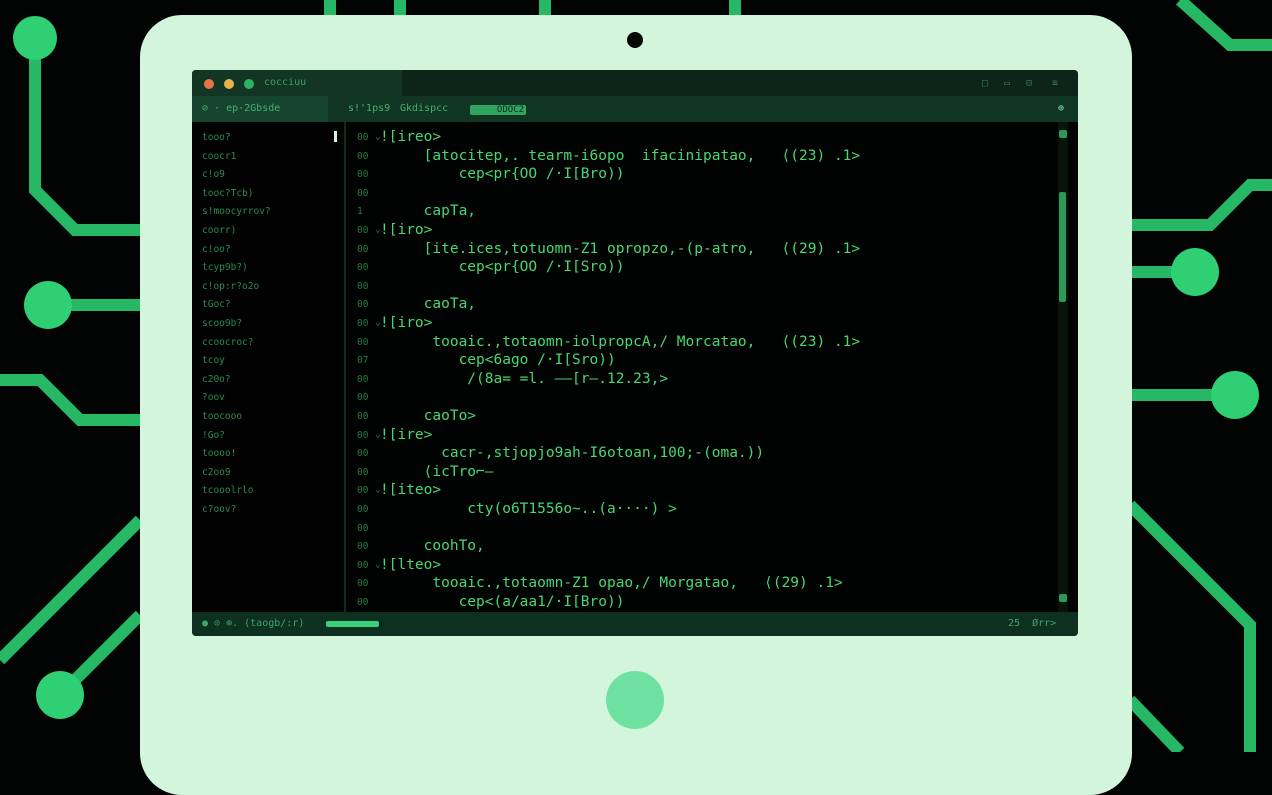 This screenshot has height=795, width=1272. Describe the element at coordinates (524, 378) in the screenshot. I see `code-line: /(8a= =l. ——[r—.12.23,>` at that location.